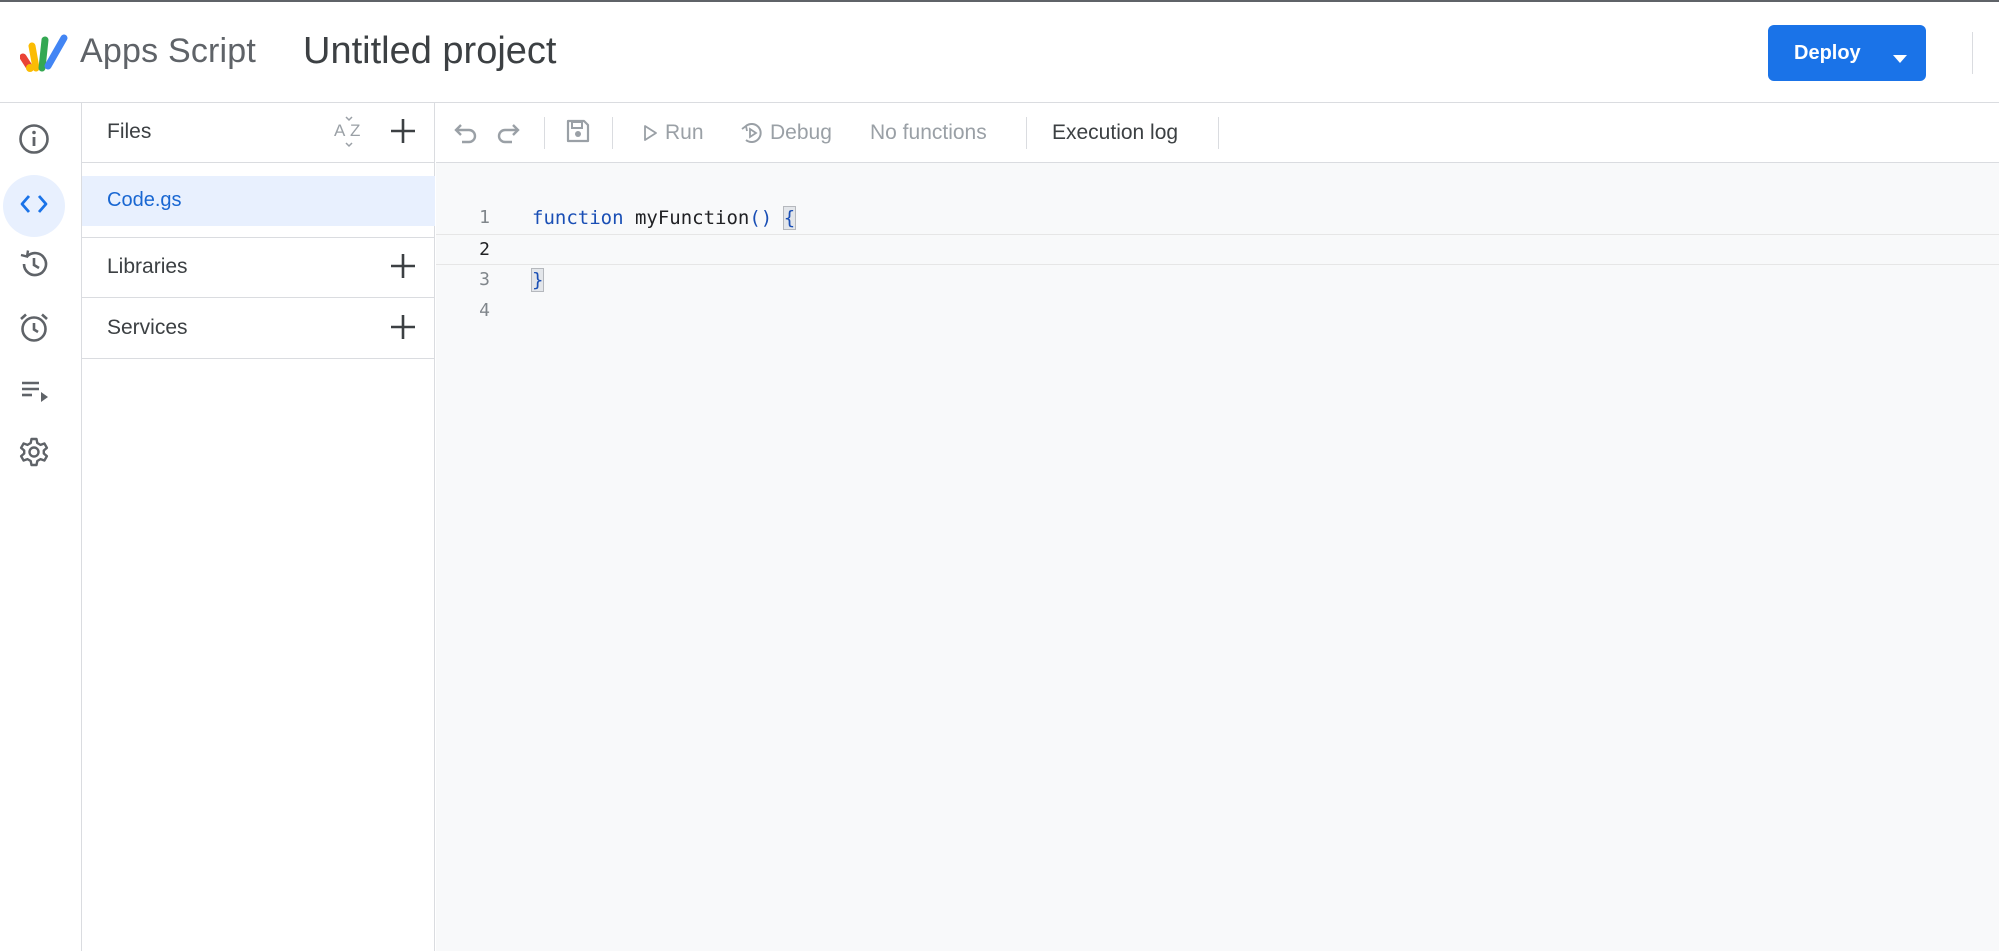 The image size is (1999, 951). I want to click on add-file-button, so click(403, 133).